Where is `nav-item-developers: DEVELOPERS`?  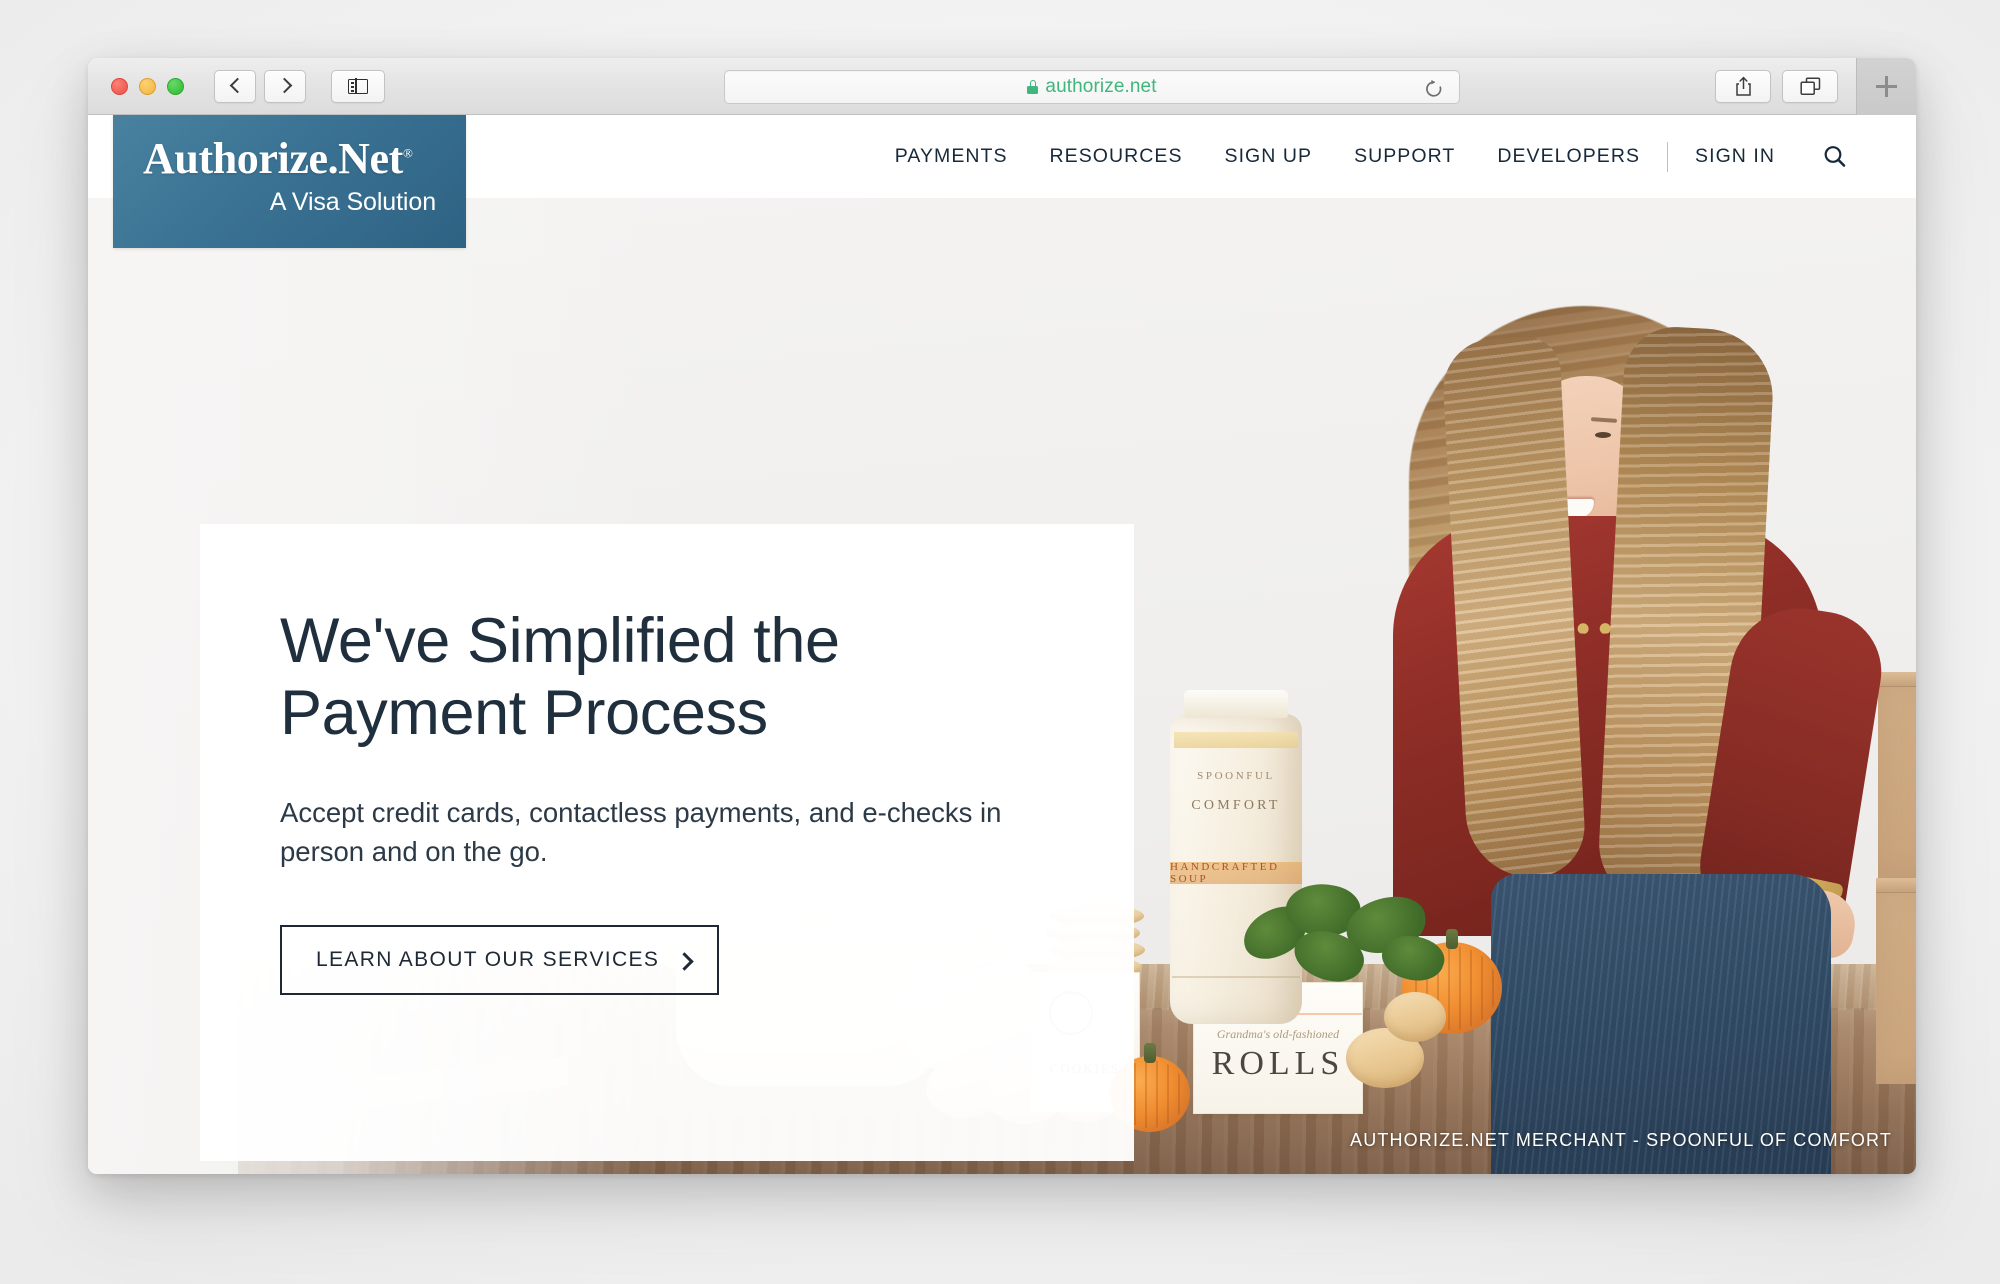
nav-item-developers: DEVELOPERS is located at coordinates (1568, 156).